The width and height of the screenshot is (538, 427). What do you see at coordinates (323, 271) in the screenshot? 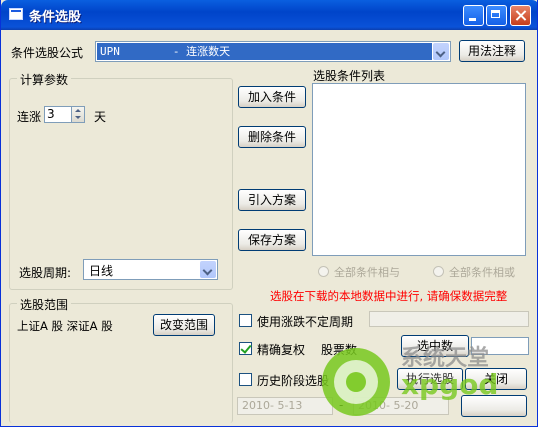
I see `logic-and-radio` at bounding box center [323, 271].